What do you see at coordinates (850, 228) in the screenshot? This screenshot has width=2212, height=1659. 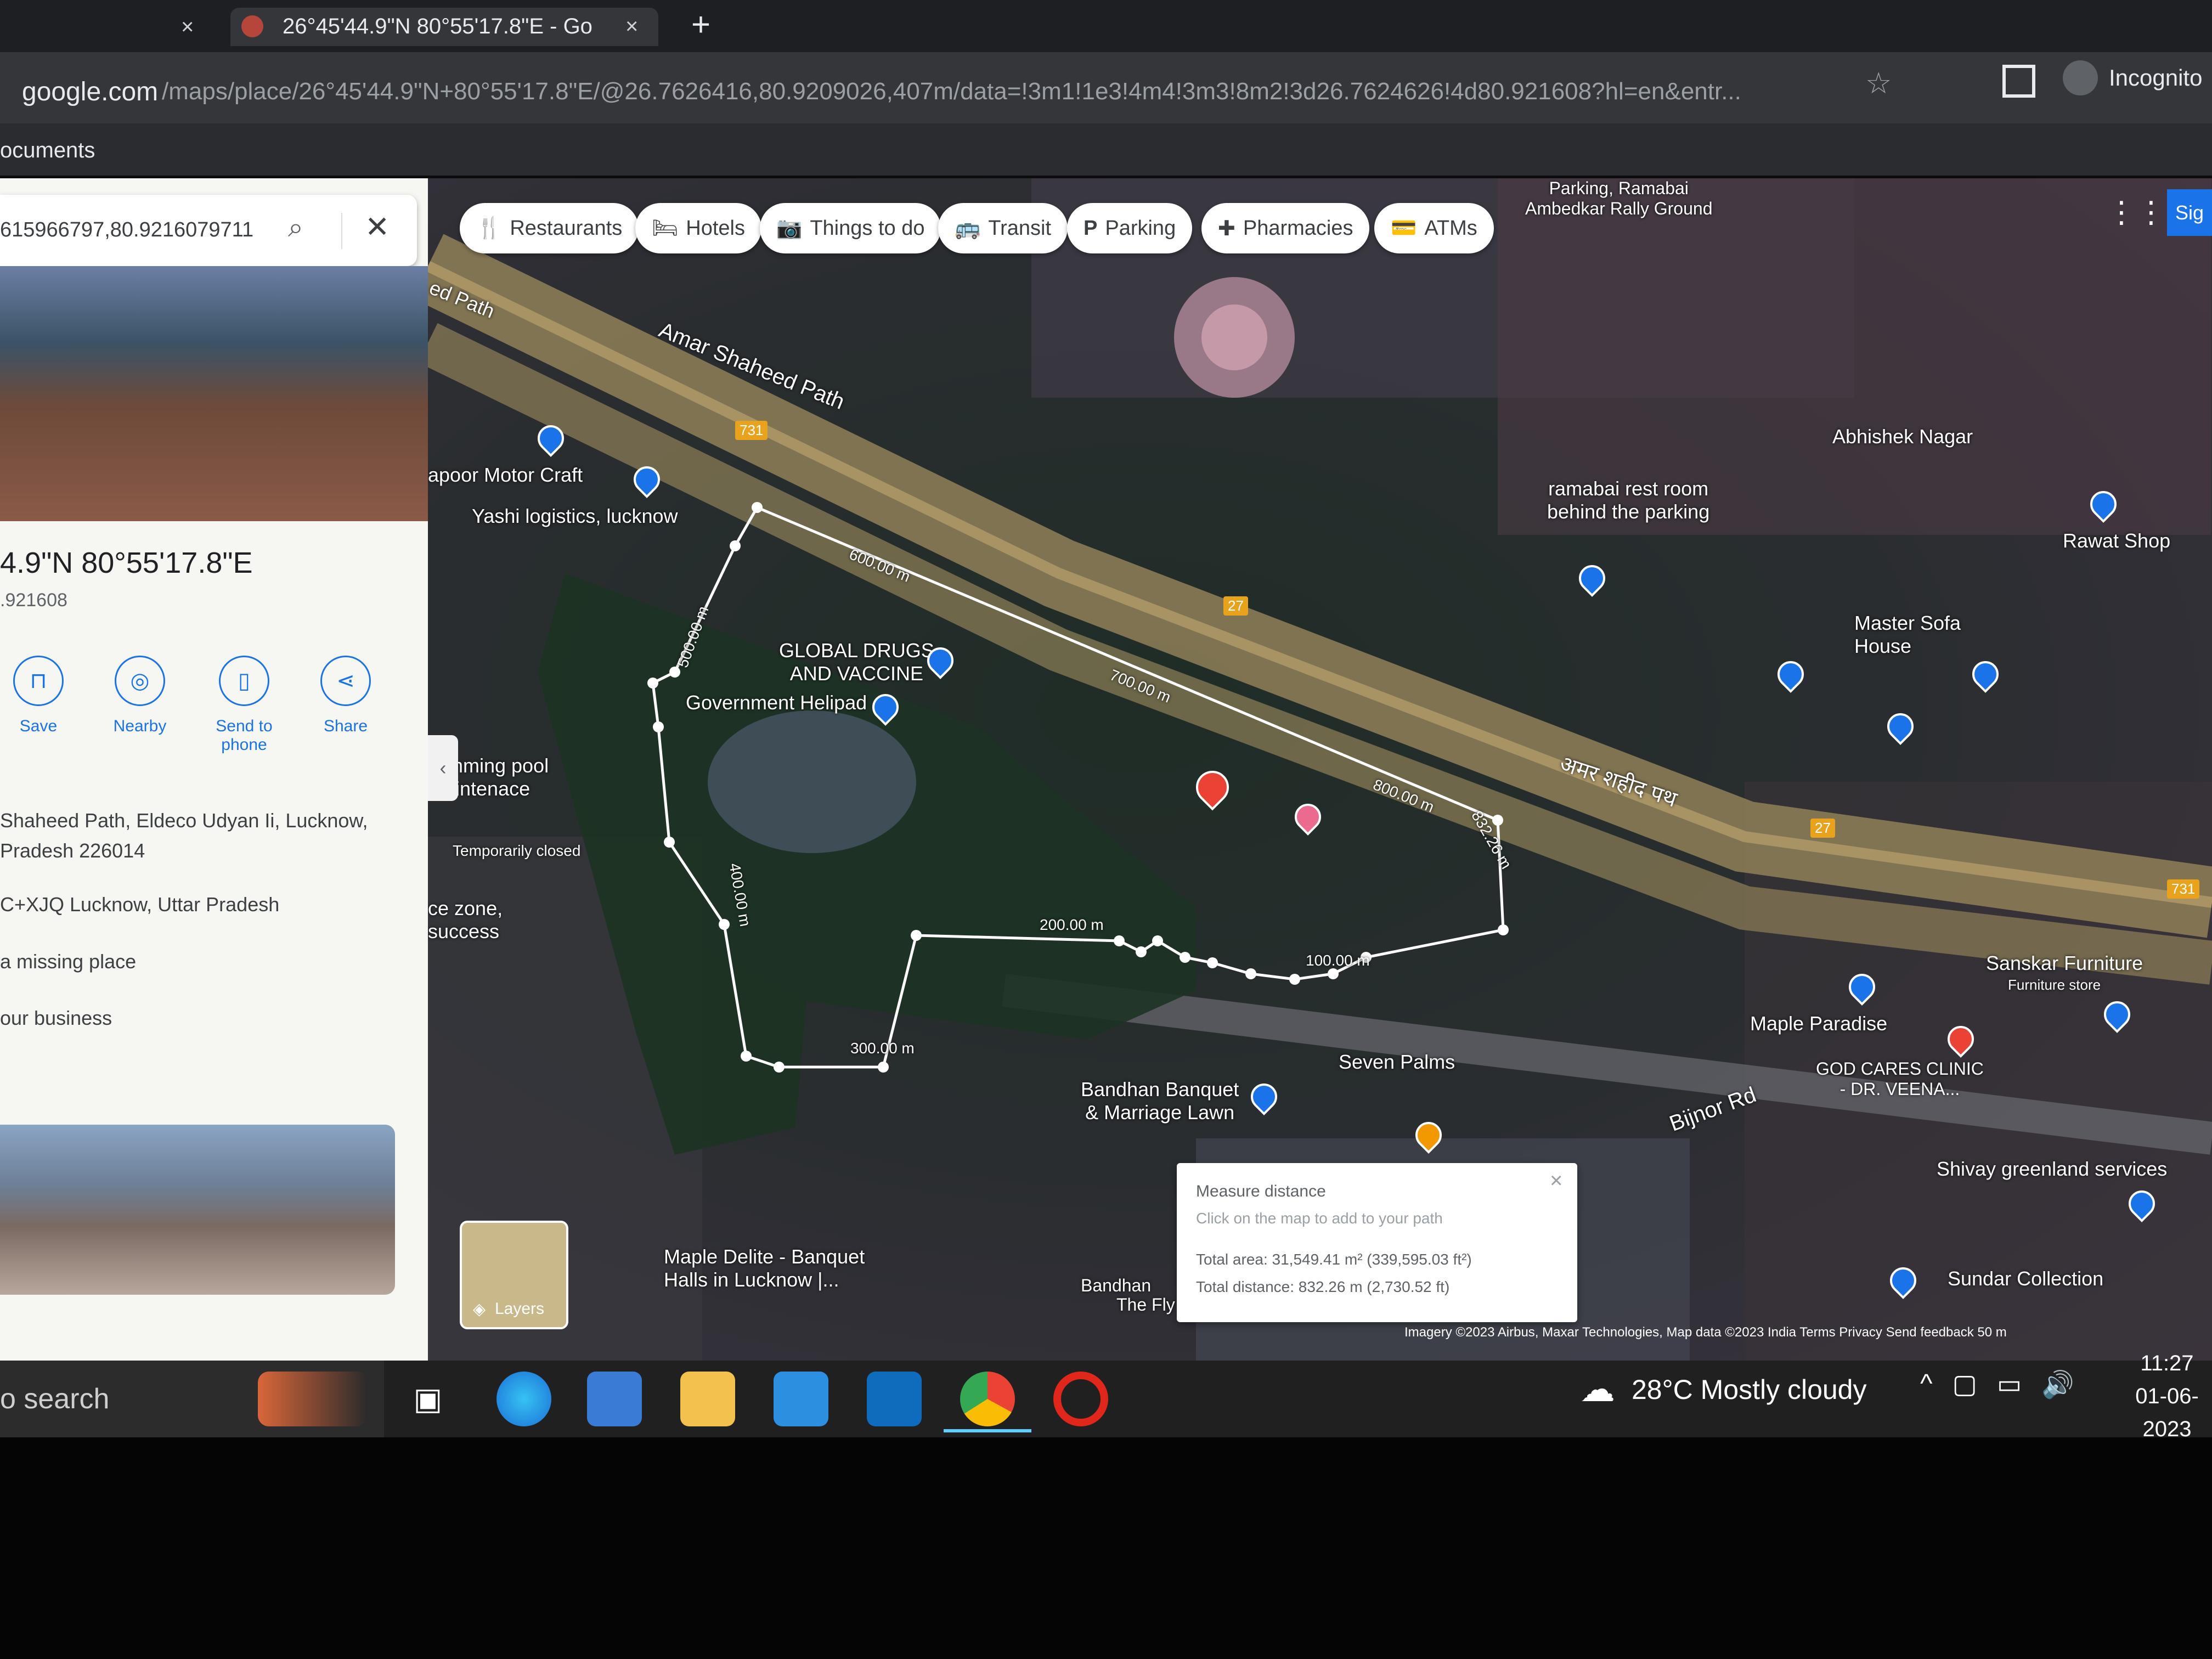 I see `chip-things-to-do: 📷 Things to do` at bounding box center [850, 228].